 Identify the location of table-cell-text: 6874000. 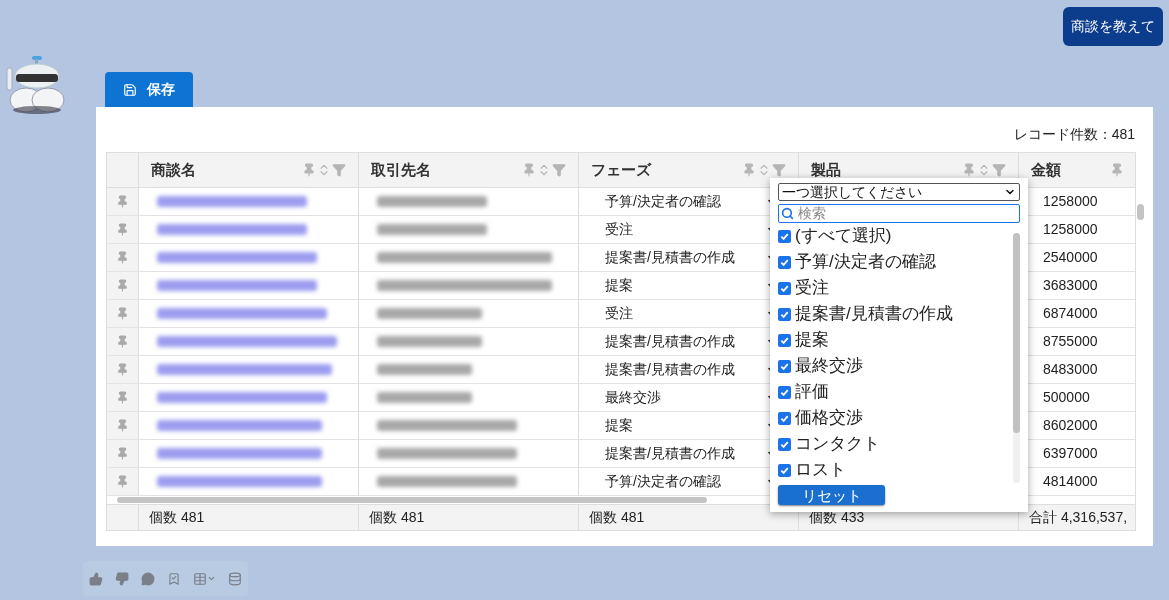
(1070, 313).